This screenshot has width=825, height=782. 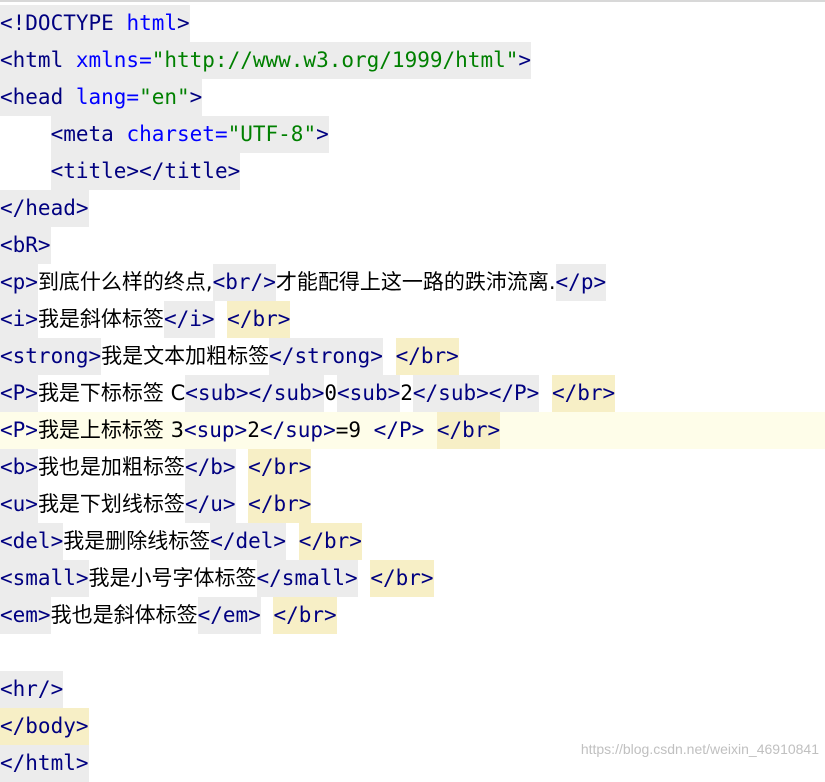 I want to click on tag-token: <hr/>, so click(x=32, y=689).